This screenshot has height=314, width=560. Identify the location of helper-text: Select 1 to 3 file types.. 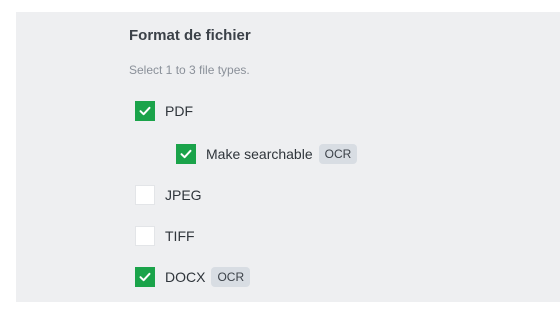
(189, 70).